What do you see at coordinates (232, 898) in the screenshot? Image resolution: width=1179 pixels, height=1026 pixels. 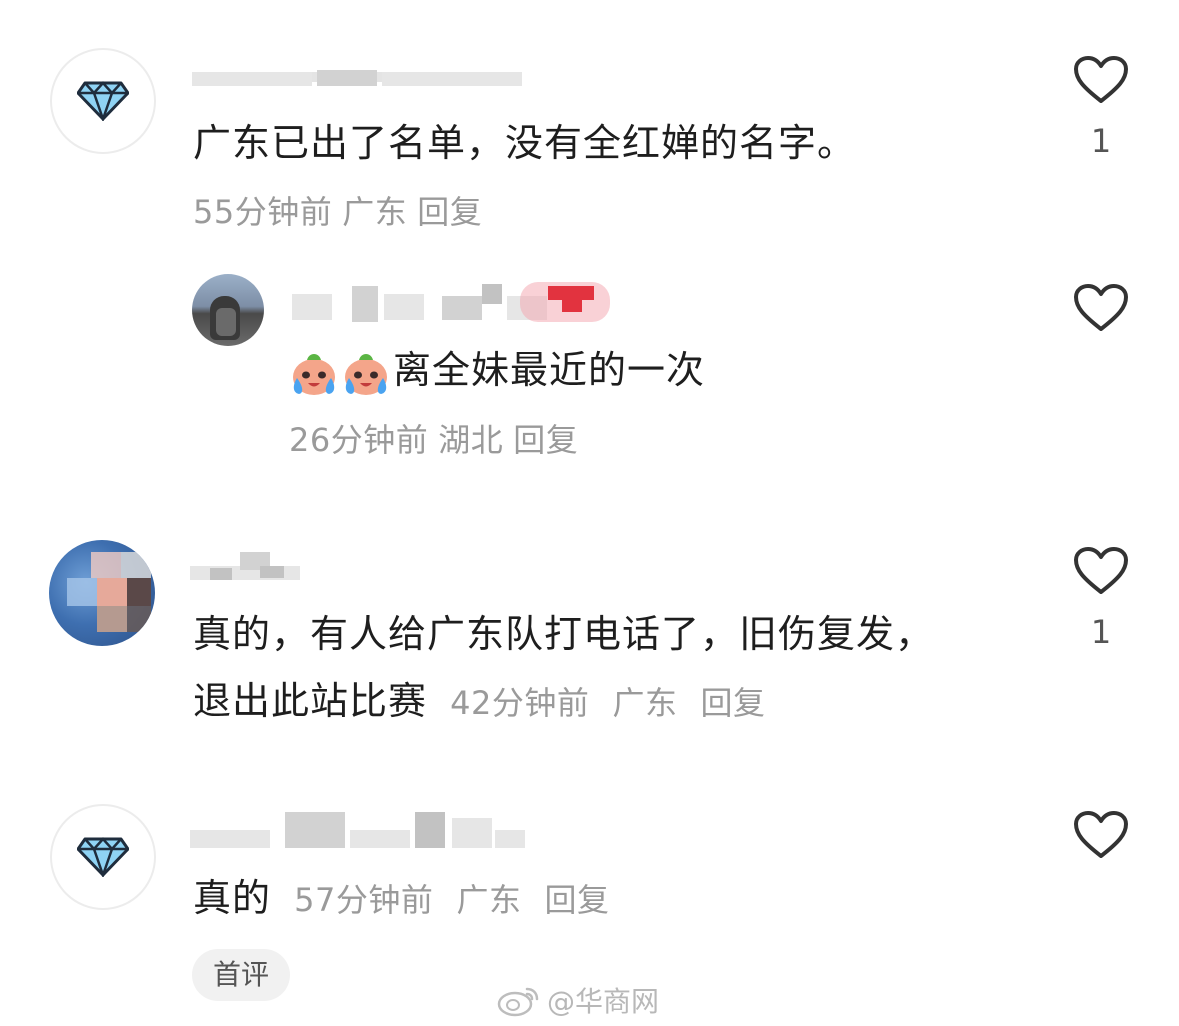 I see `comment-text: 真的` at bounding box center [232, 898].